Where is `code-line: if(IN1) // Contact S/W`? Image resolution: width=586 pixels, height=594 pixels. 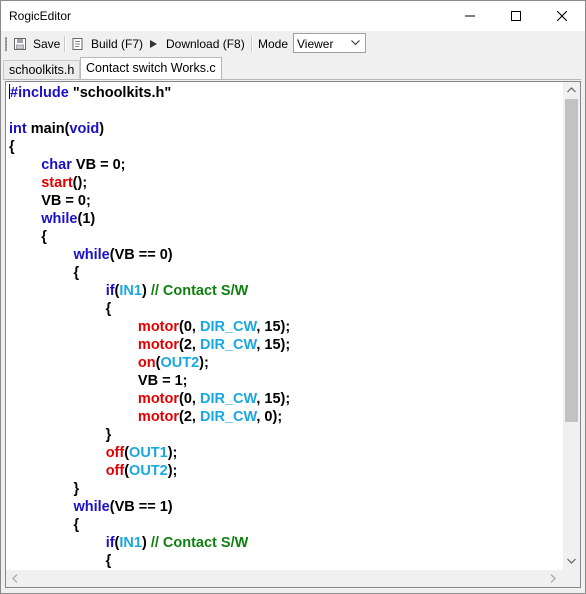
code-line: if(IN1) // Contact S/W is located at coordinates (284, 291).